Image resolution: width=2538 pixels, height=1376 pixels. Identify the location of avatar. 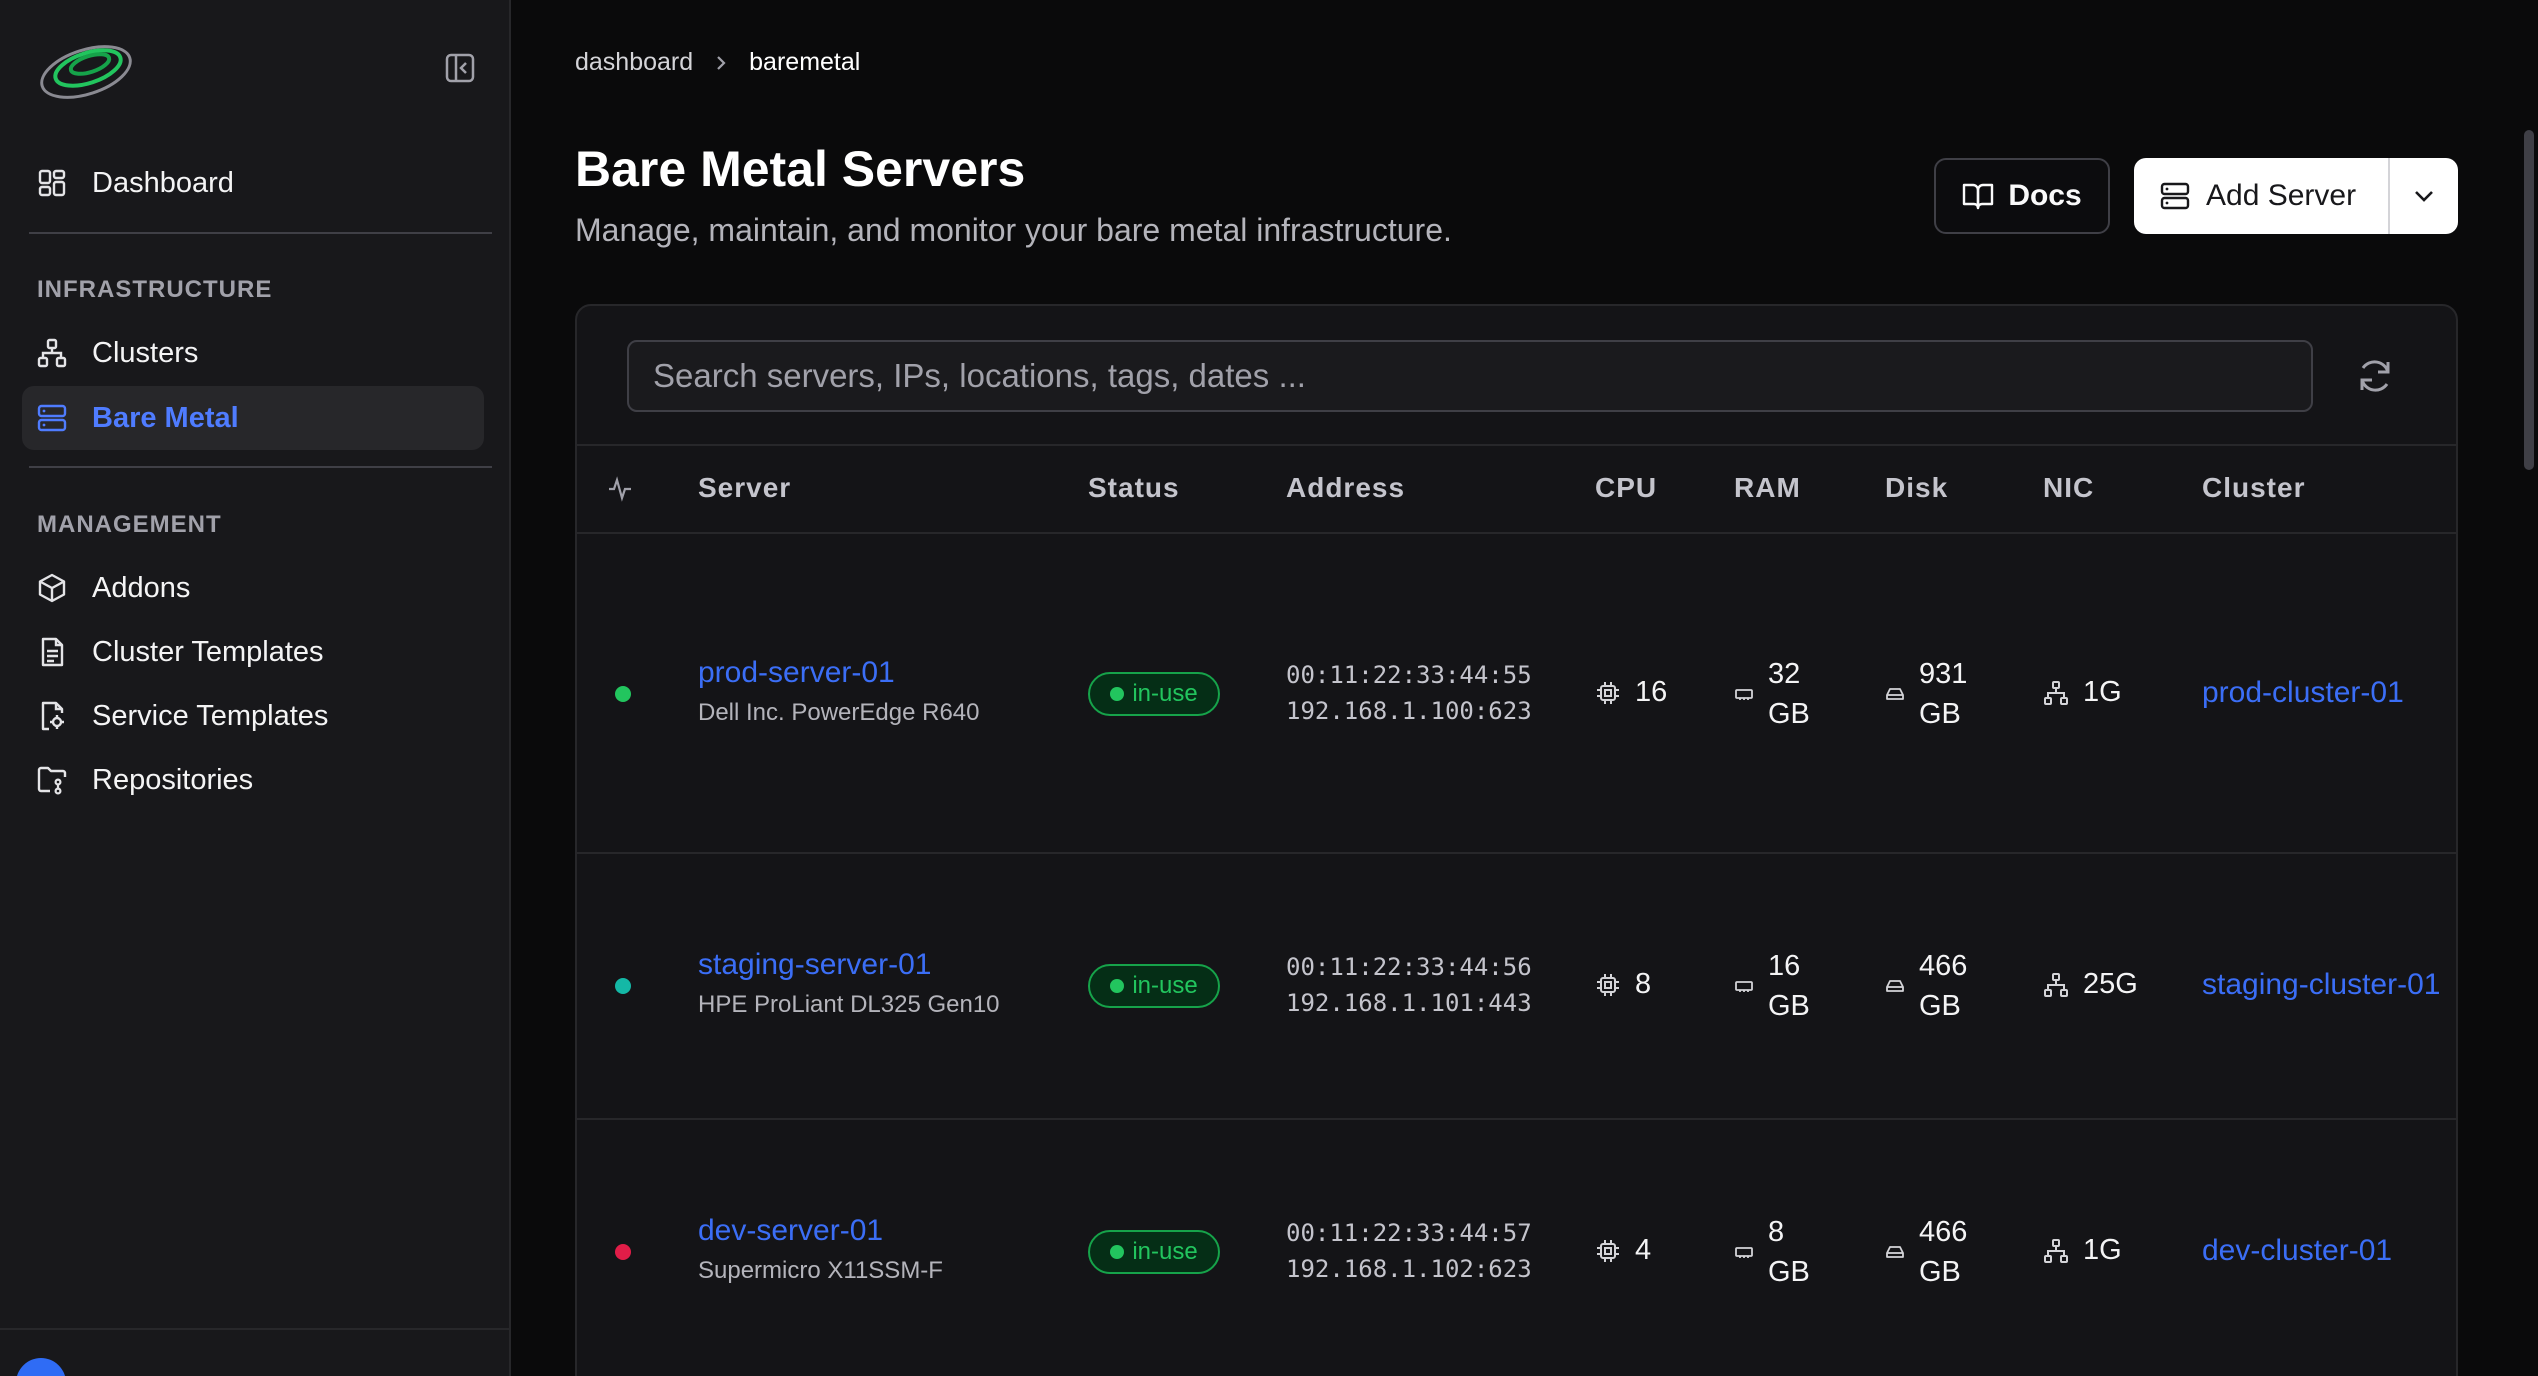
(41, 1367).